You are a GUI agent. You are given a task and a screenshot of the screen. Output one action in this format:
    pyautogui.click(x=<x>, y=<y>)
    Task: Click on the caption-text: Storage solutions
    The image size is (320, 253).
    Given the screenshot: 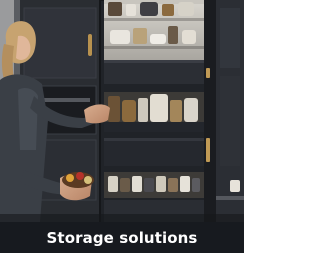 What is the action you would take?
    pyautogui.click(x=122, y=238)
    